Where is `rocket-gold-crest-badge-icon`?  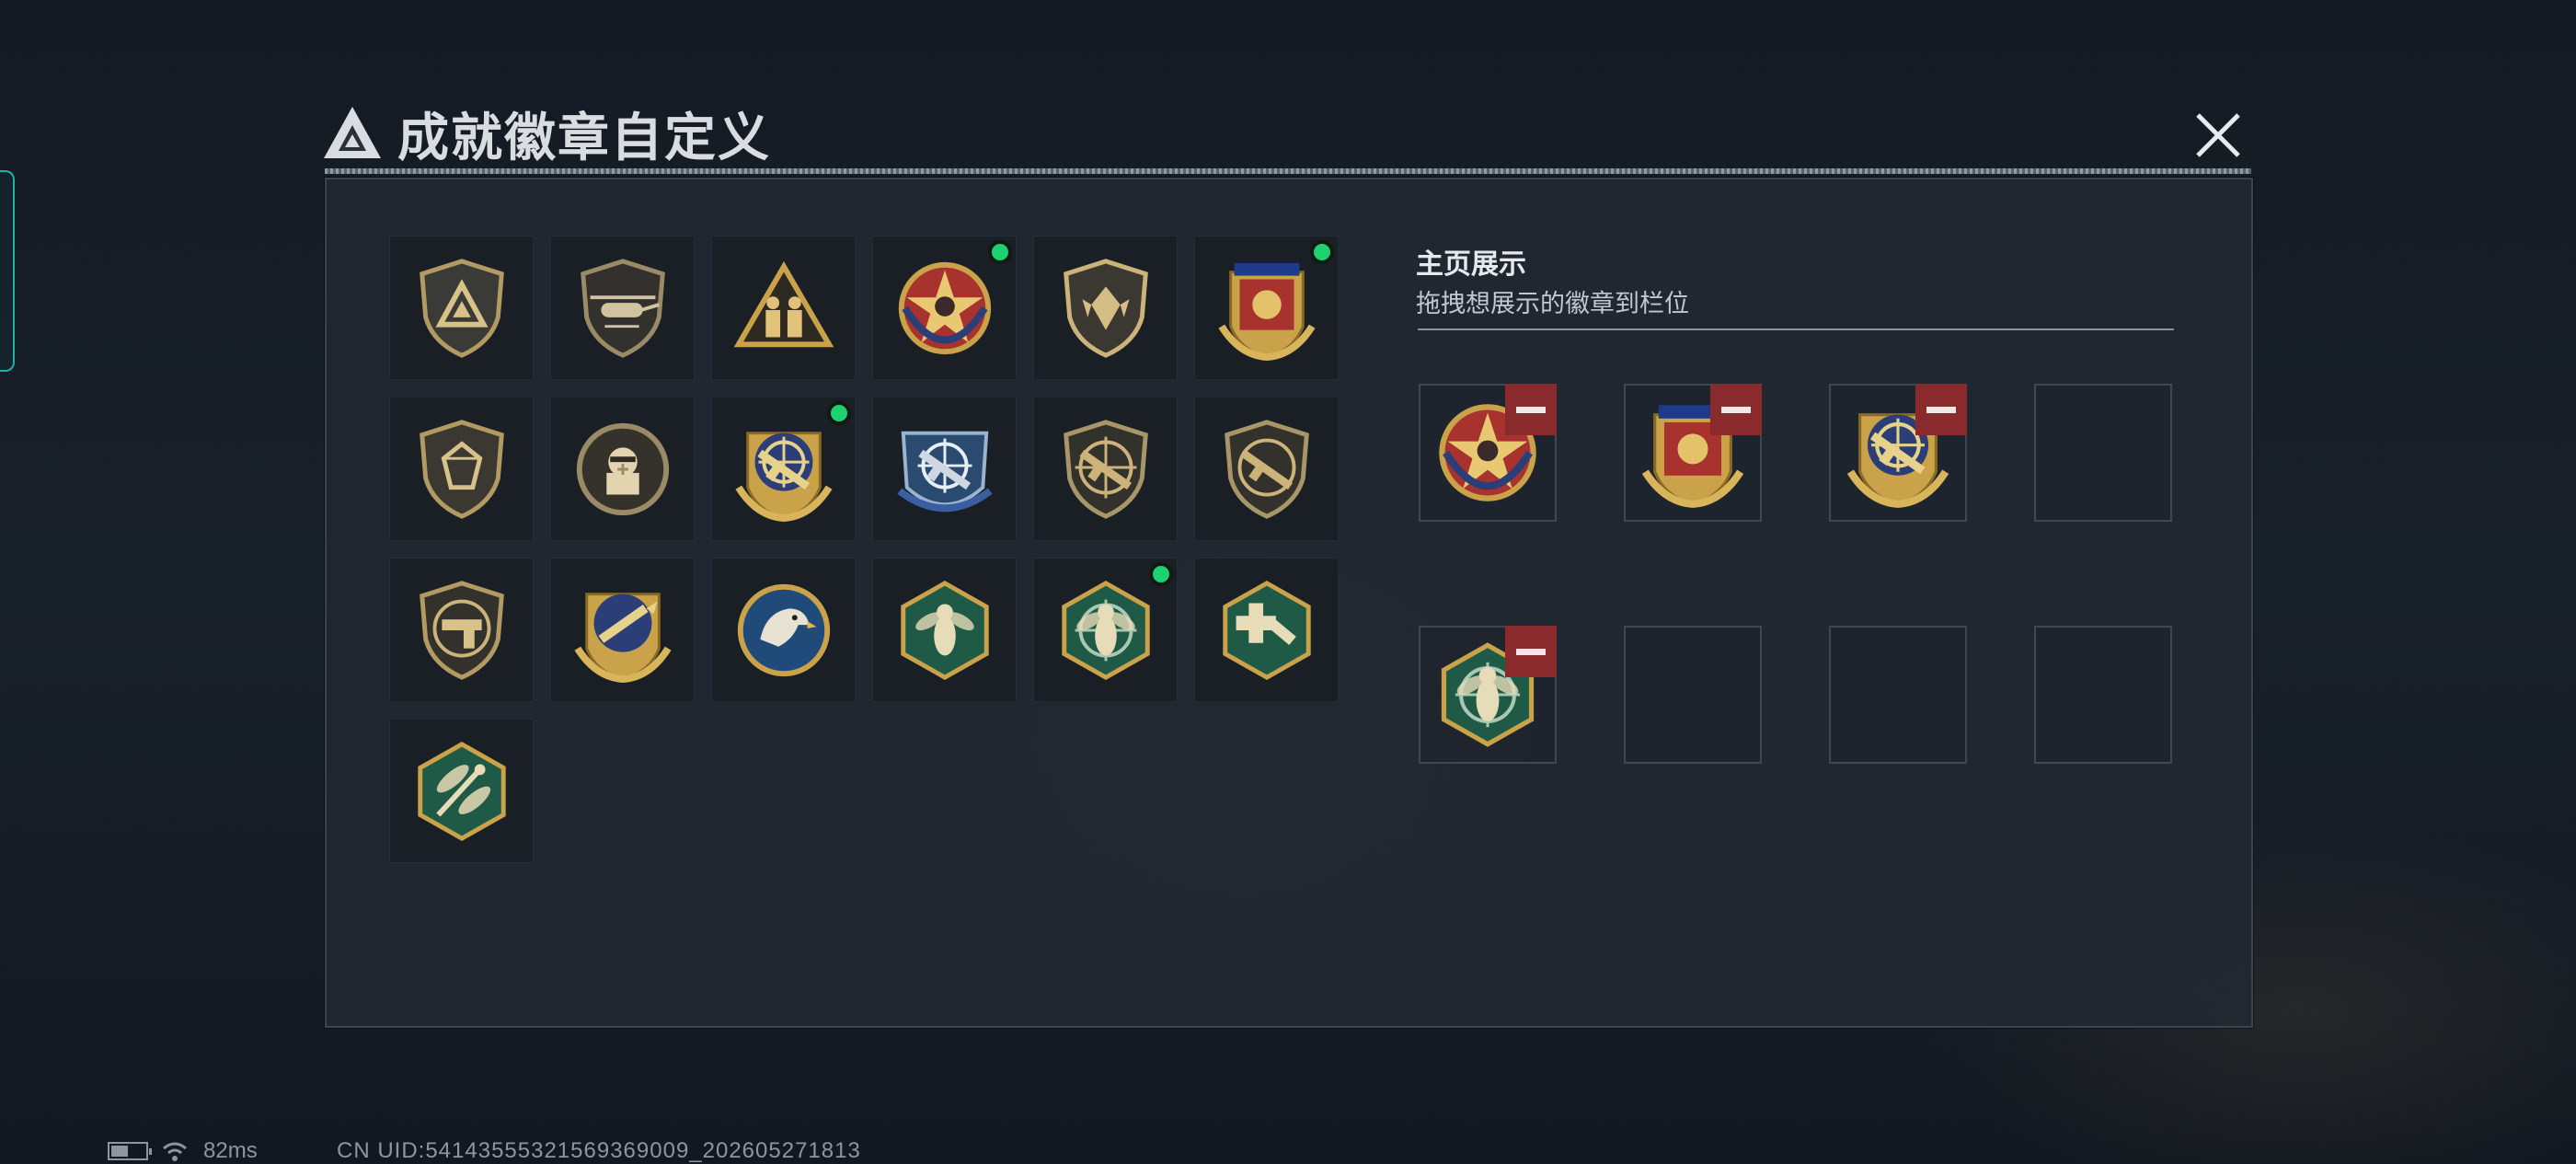
rocket-gold-crest-badge-icon is located at coordinates (622, 637).